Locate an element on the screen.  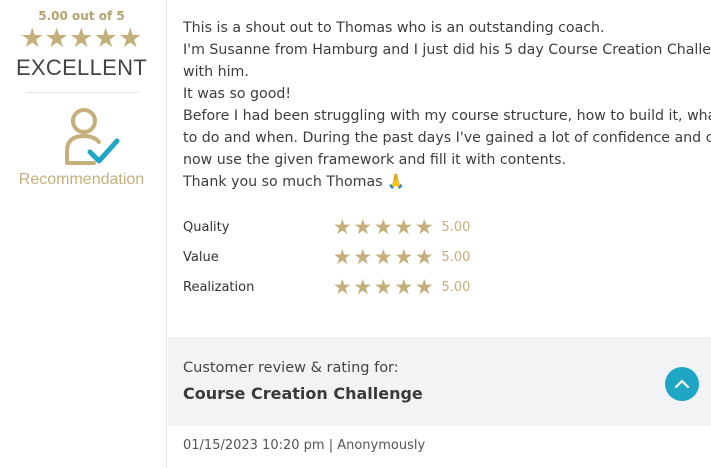
rating-label: Value is located at coordinates (201, 257).